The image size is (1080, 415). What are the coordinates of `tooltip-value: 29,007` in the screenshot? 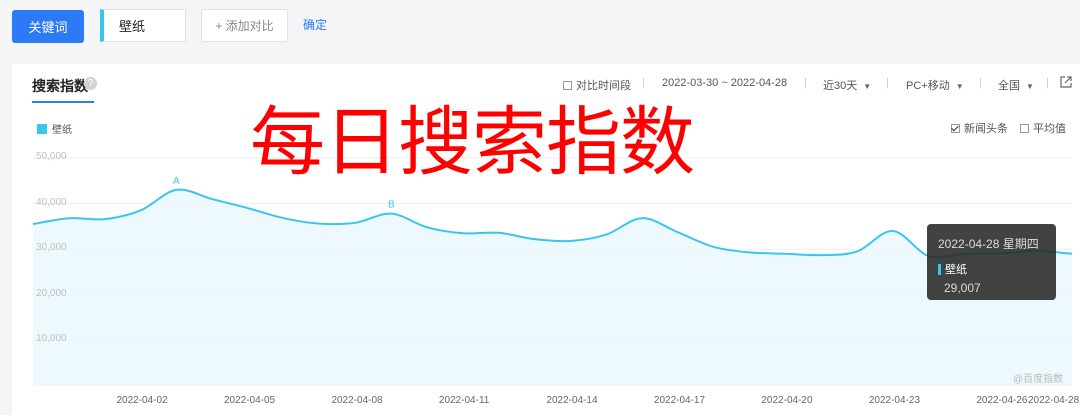 It's located at (962, 288).